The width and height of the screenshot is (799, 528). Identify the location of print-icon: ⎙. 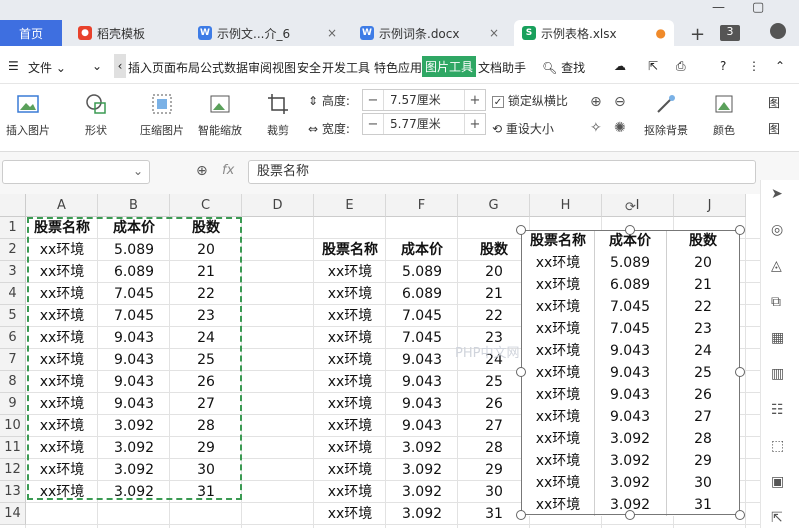
(681, 66).